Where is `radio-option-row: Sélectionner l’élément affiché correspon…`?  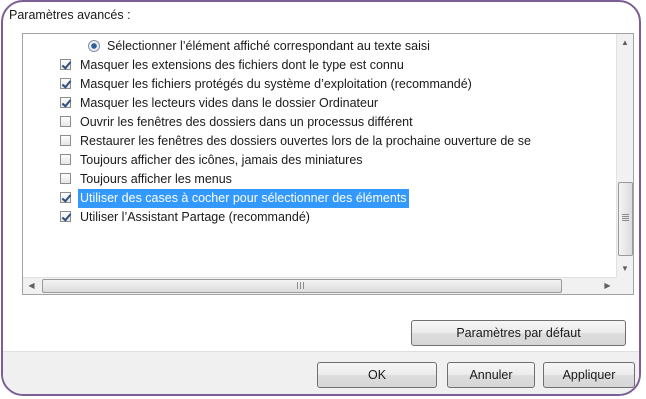 radio-option-row: Sélectionner l’élément affiché correspon… is located at coordinates (319, 46).